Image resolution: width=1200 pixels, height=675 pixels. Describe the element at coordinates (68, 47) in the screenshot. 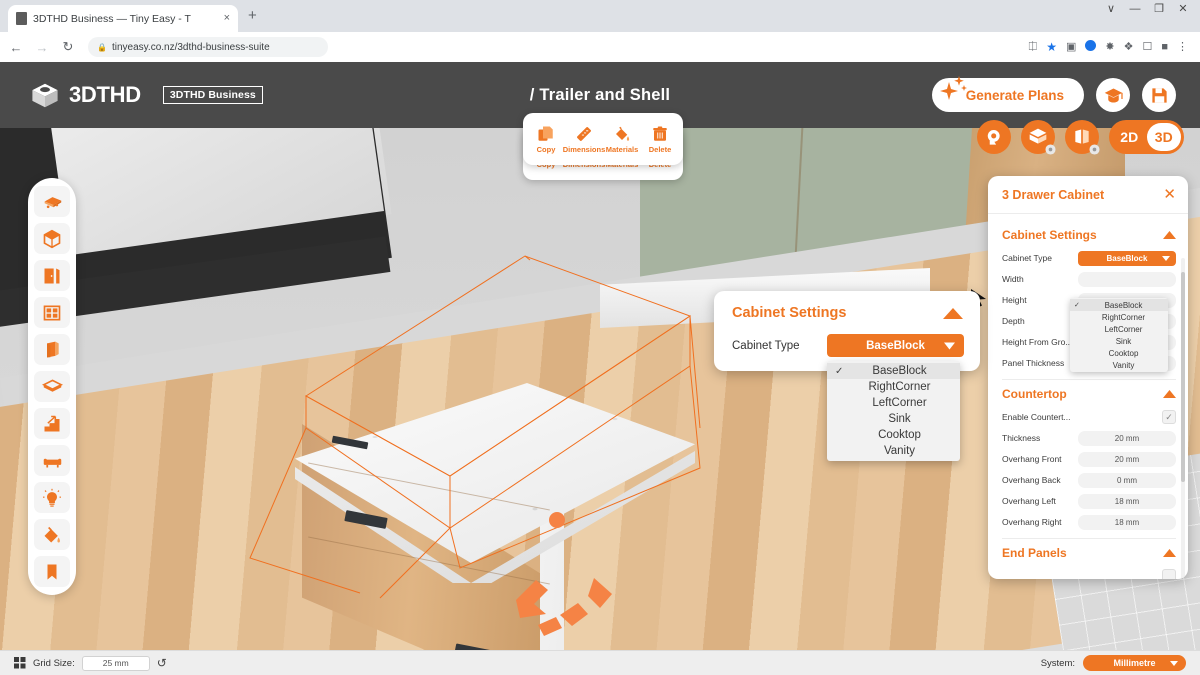

I see `reload-button: ↻` at that location.